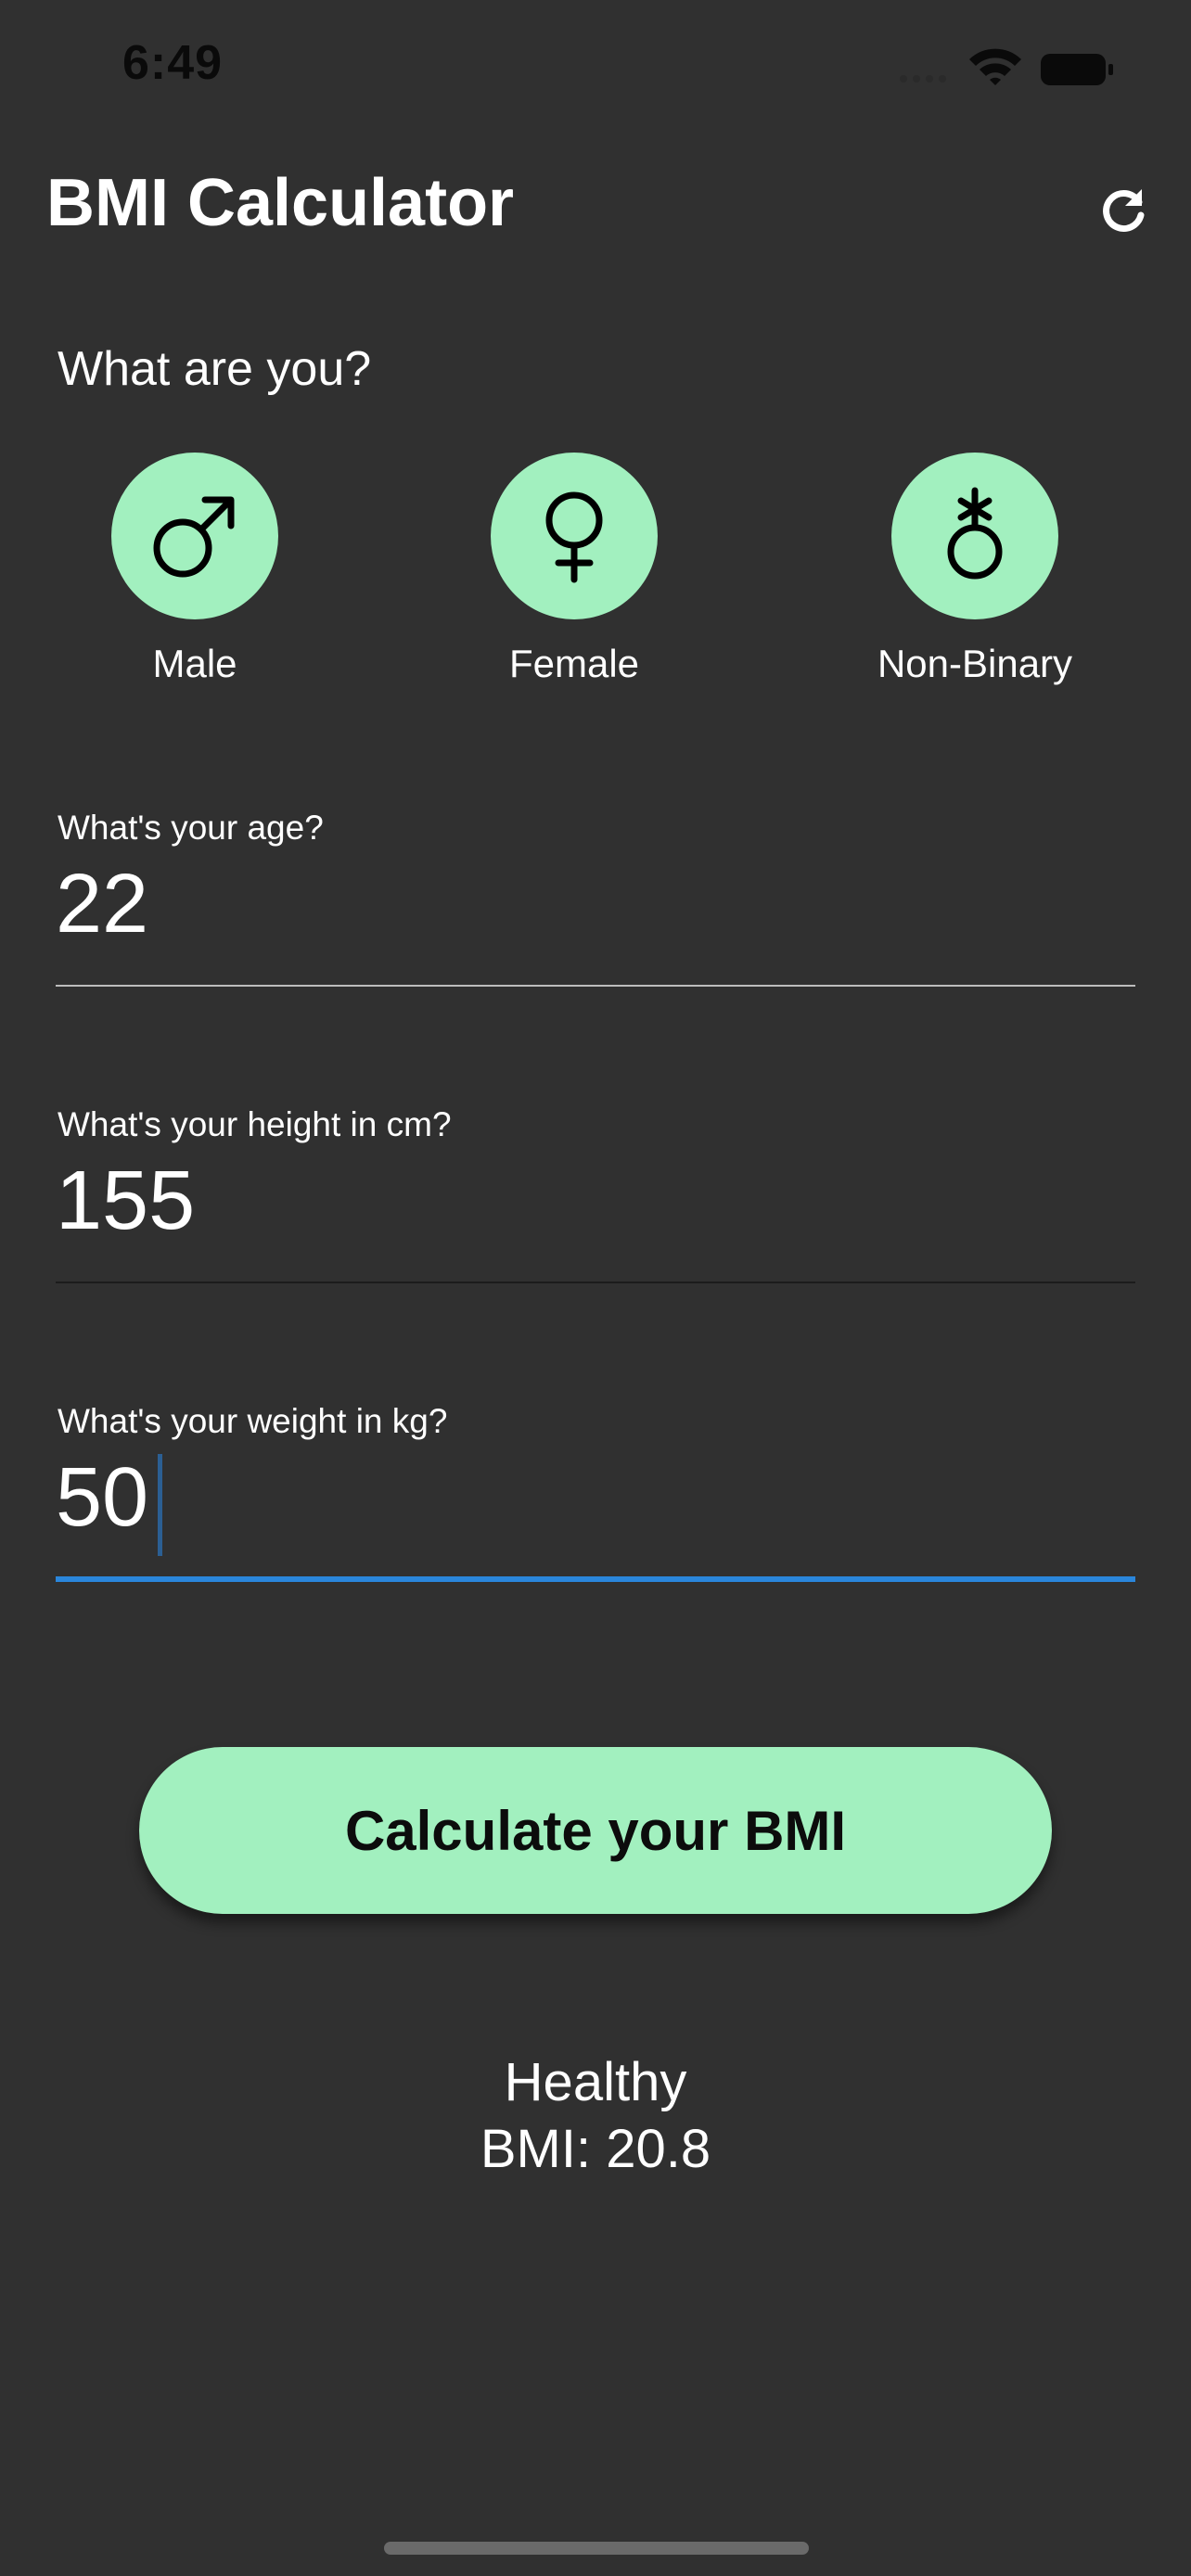 This screenshot has width=1191, height=2576. What do you see at coordinates (595, 986) in the screenshot?
I see `age-field-underline` at bounding box center [595, 986].